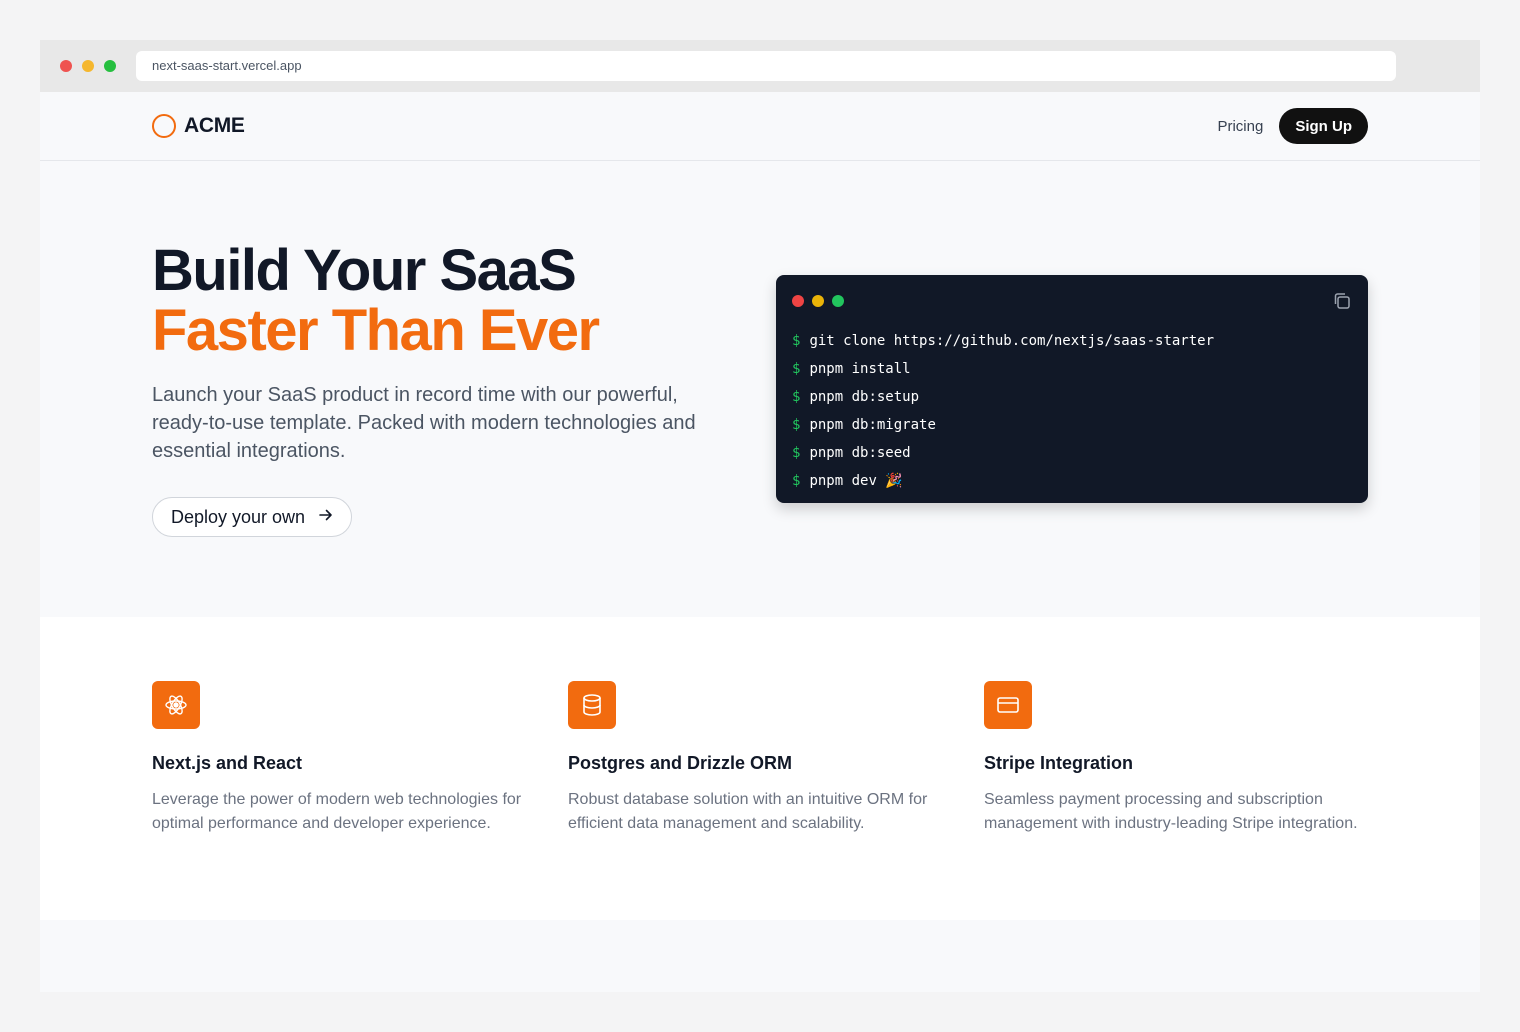 The height and width of the screenshot is (1032, 1520). Describe the element at coordinates (838, 301) in the screenshot. I see `terminal-green-dot` at that location.